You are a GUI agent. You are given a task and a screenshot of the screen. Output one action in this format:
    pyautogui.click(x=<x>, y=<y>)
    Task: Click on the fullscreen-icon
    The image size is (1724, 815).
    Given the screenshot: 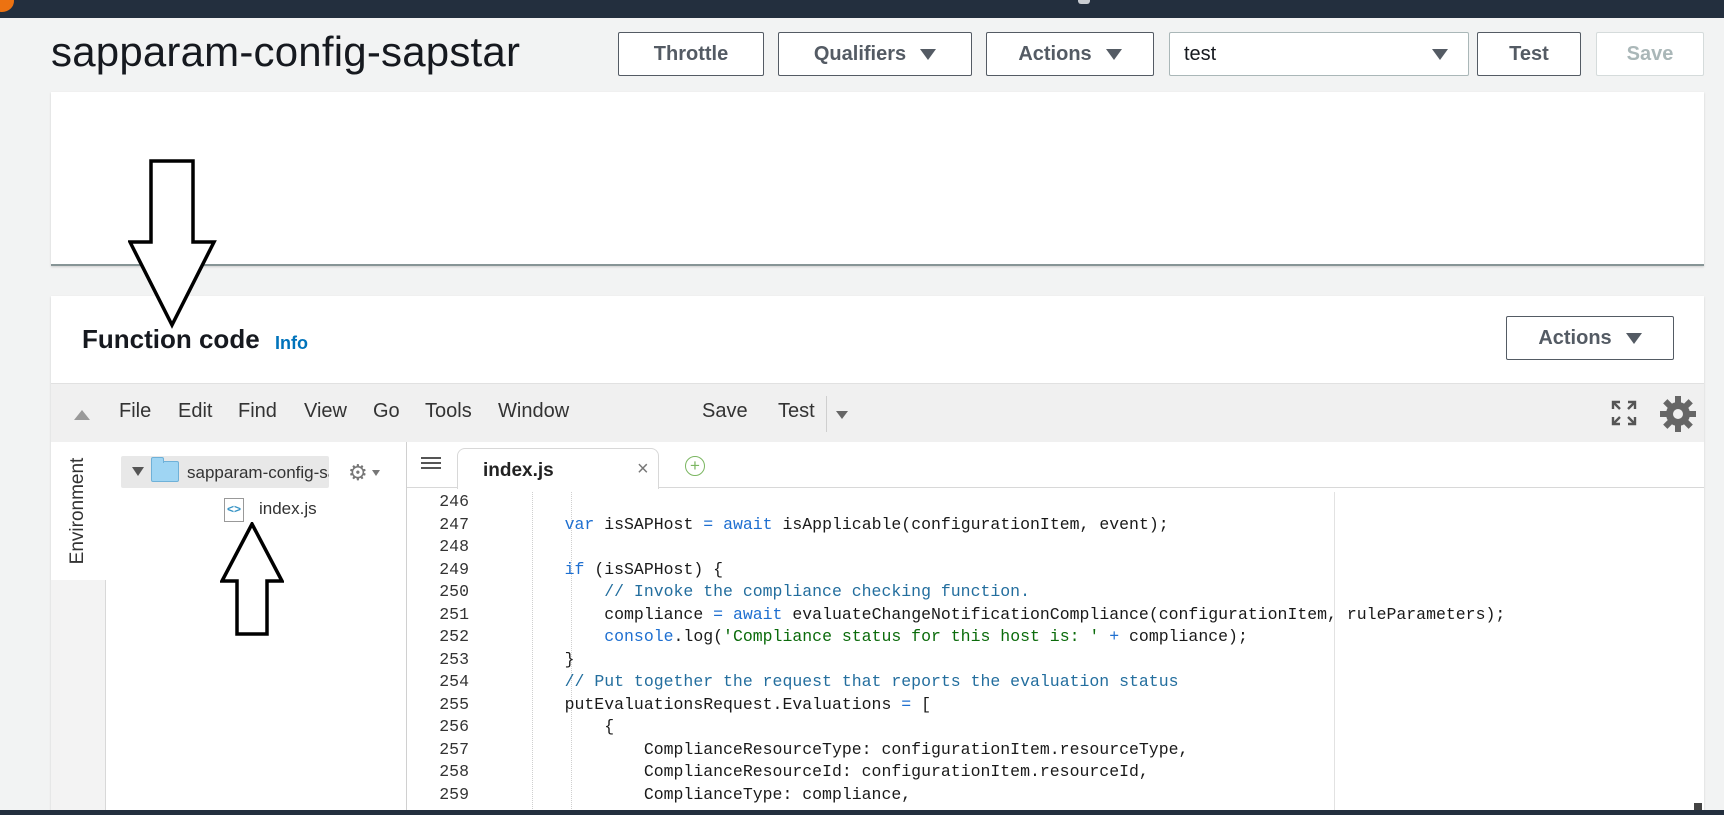 What is the action you would take?
    pyautogui.click(x=1624, y=413)
    